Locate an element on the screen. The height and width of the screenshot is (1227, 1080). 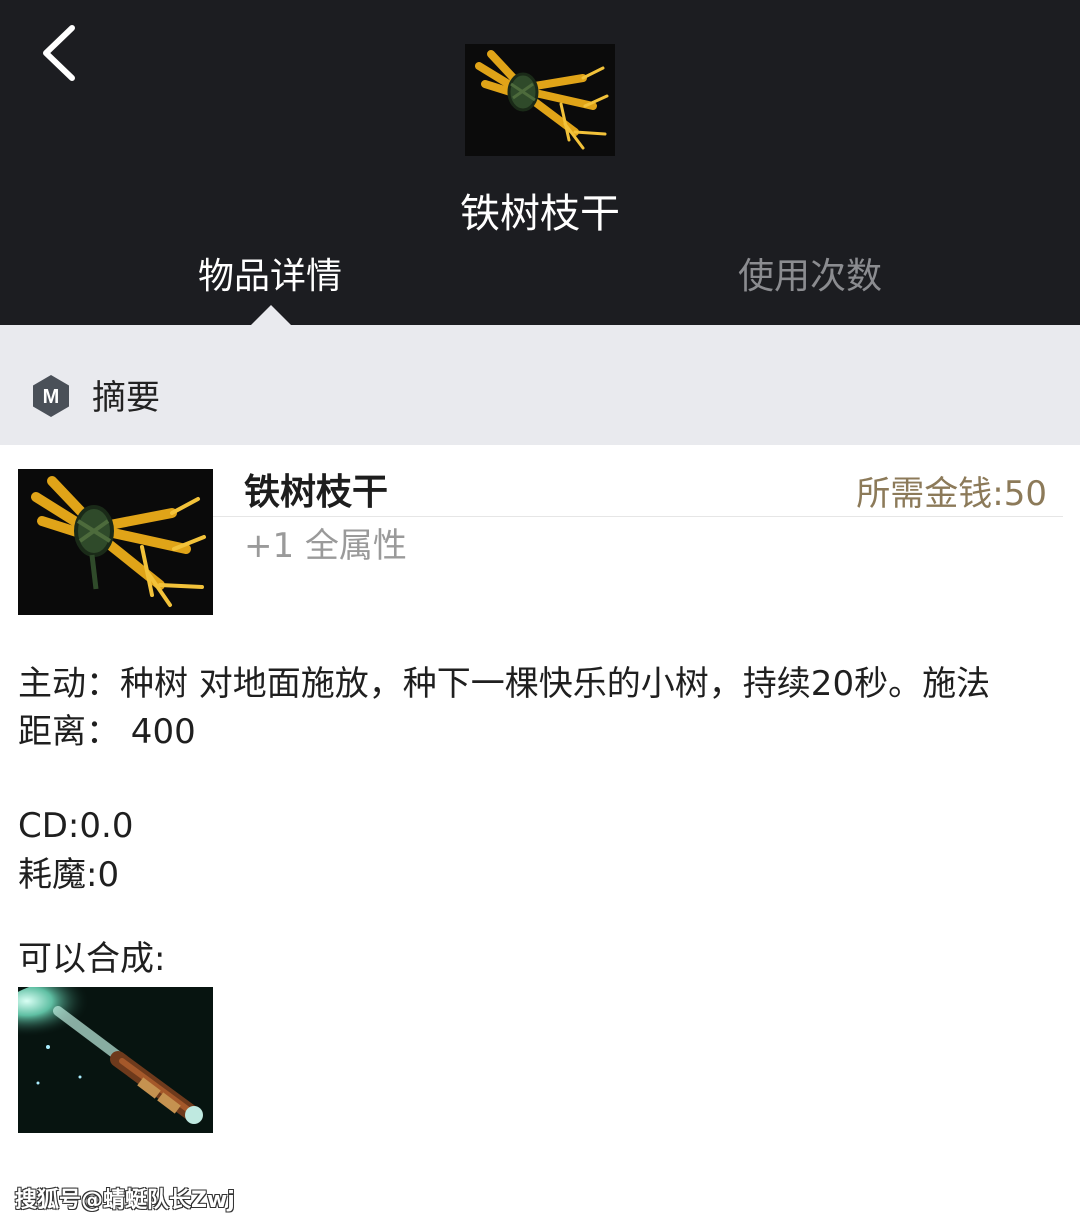
mana-cost-text: 耗魔:0 is located at coordinates (69, 875).